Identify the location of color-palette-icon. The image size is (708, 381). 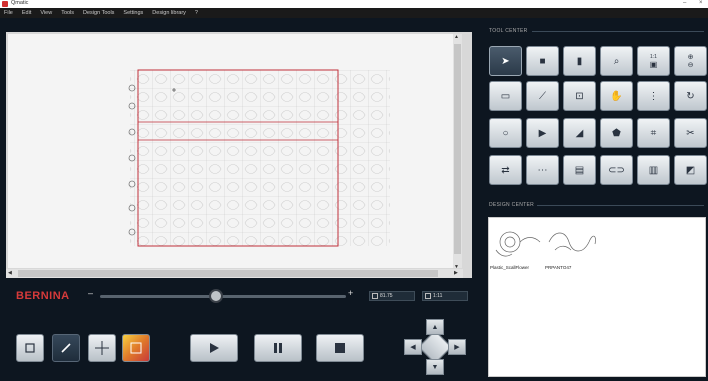
(136, 348).